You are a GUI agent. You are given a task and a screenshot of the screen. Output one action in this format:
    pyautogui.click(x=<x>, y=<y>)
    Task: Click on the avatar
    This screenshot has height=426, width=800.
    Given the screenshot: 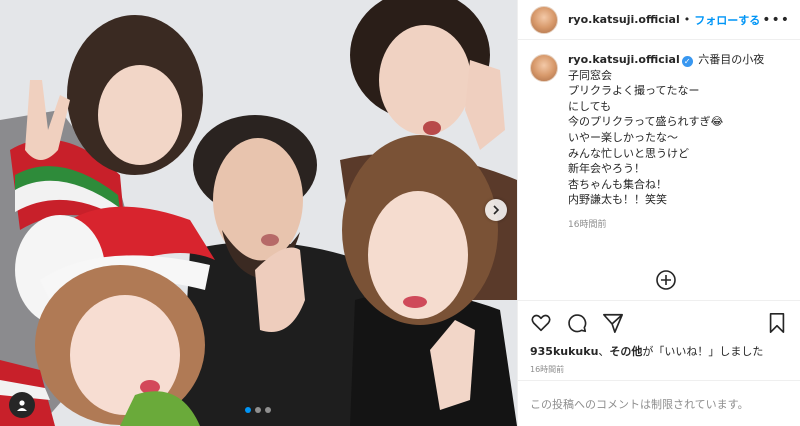 What is the action you would take?
    pyautogui.click(x=544, y=19)
    